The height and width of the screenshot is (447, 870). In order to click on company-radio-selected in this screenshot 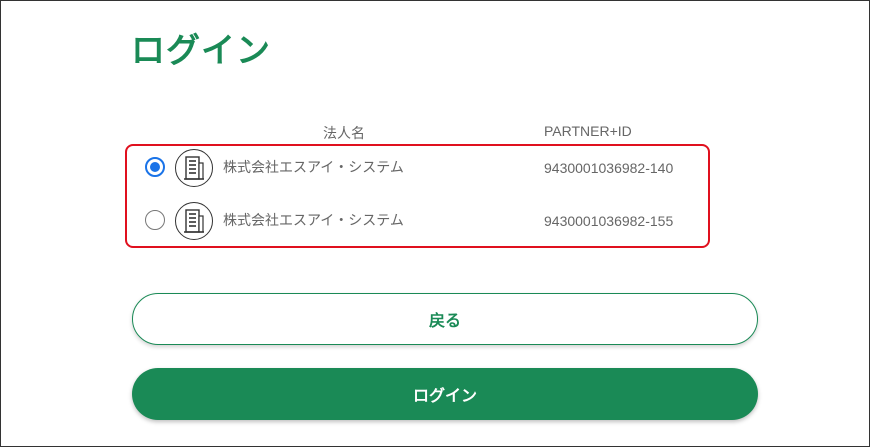, I will do `click(155, 167)`.